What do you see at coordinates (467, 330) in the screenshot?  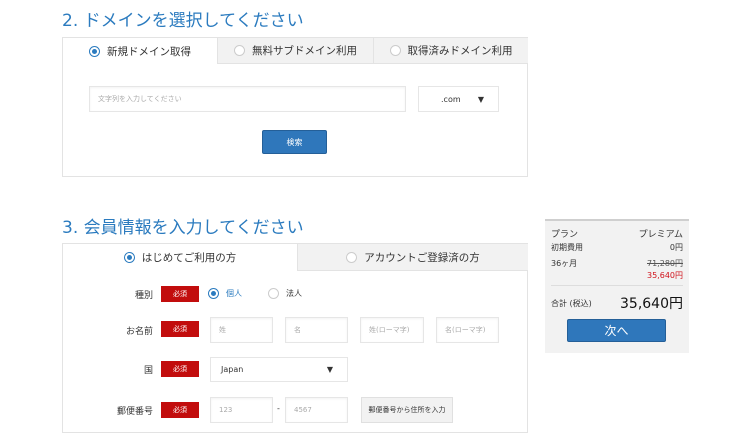 I see `first-name-roman-input: 名(ローマ字)` at bounding box center [467, 330].